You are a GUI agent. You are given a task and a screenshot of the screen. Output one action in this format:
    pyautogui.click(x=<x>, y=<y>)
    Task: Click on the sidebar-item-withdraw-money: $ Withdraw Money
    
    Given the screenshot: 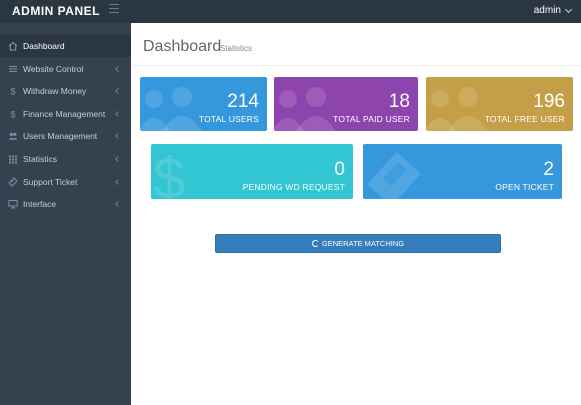 What is the action you would take?
    pyautogui.click(x=65, y=91)
    